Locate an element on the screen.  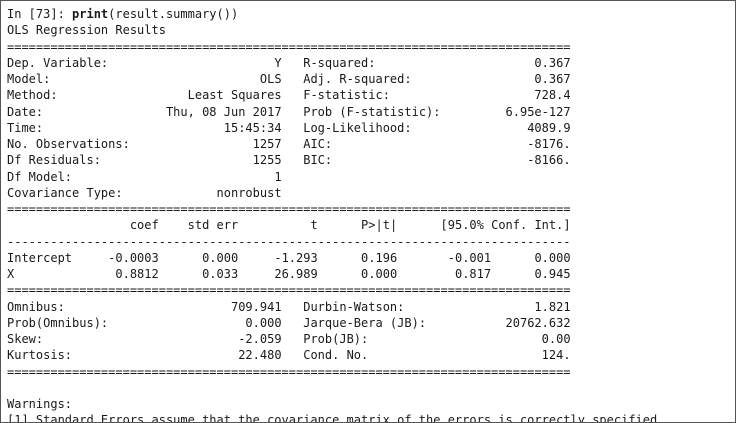
model-info-right-label: AIC: is located at coordinates (364, 144).